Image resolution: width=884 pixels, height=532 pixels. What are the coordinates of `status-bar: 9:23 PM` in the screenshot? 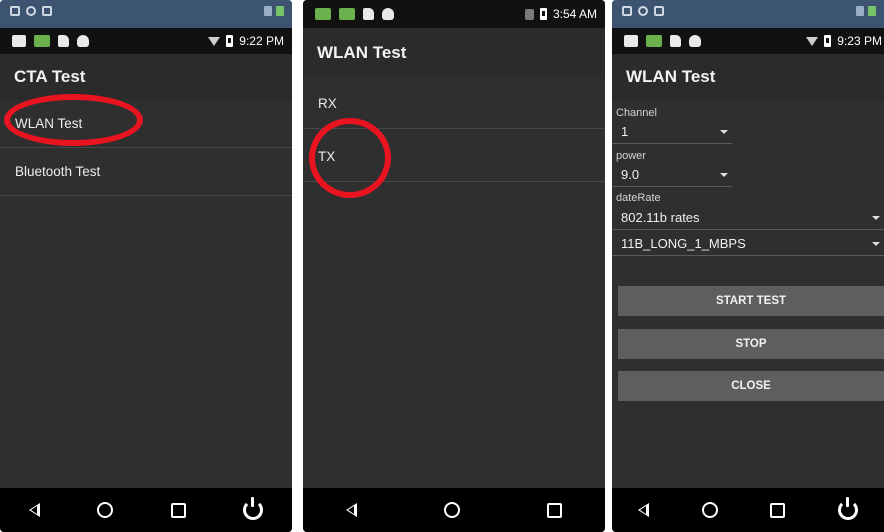 It's located at (748, 41).